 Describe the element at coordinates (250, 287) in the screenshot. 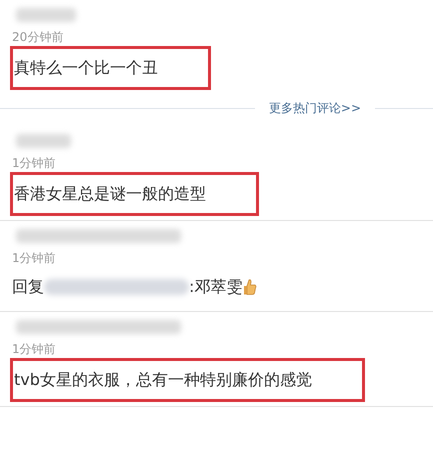

I see `thumbs-up-icon` at that location.